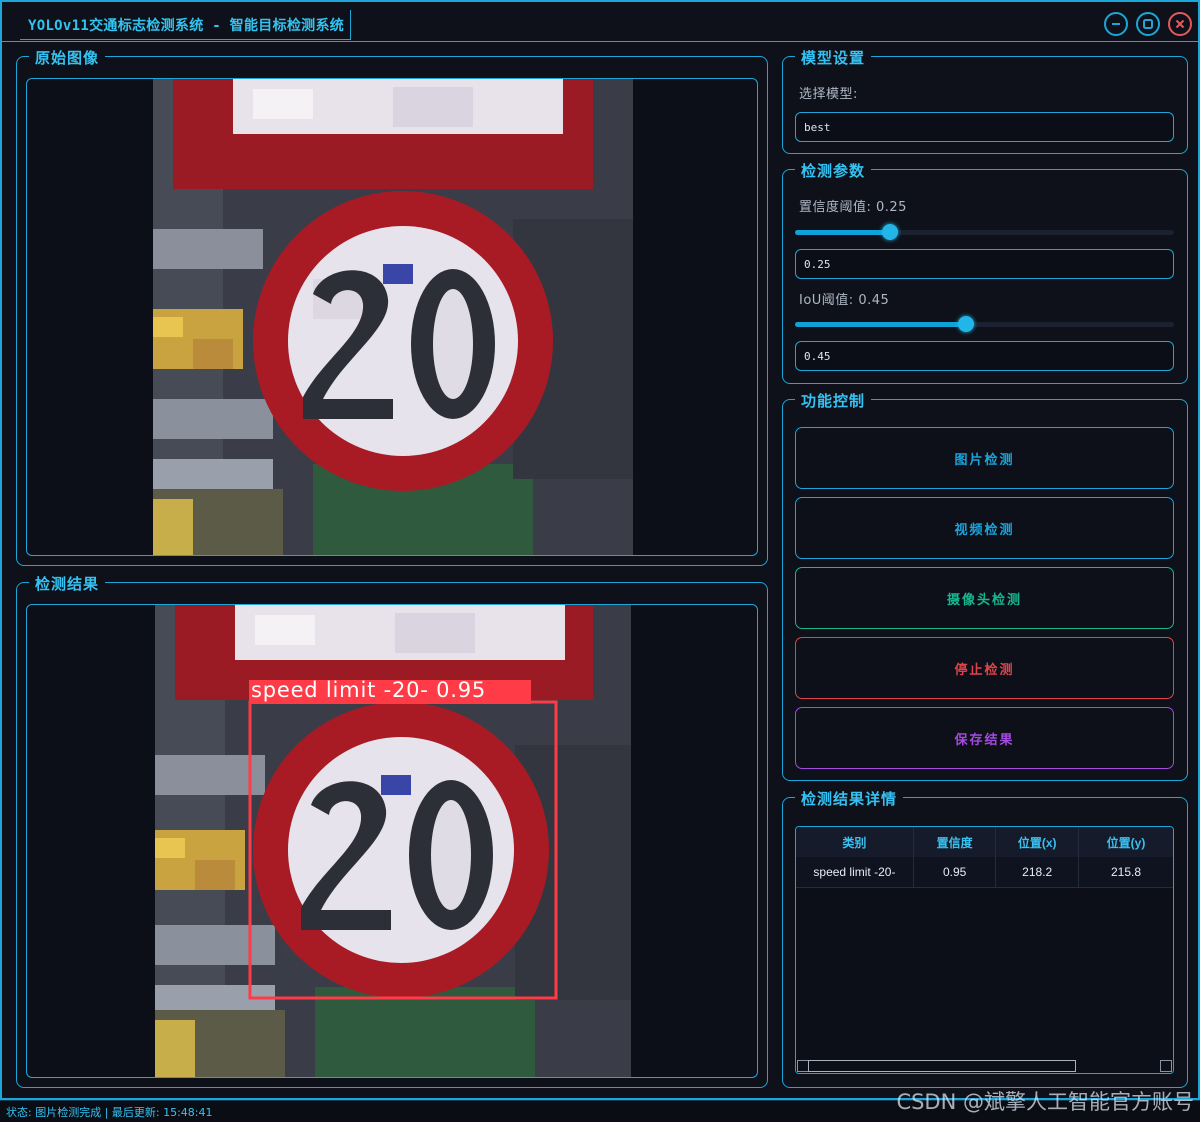 Image resolution: width=1200 pixels, height=1122 pixels. What do you see at coordinates (984, 324) in the screenshot?
I see `iou-slider` at bounding box center [984, 324].